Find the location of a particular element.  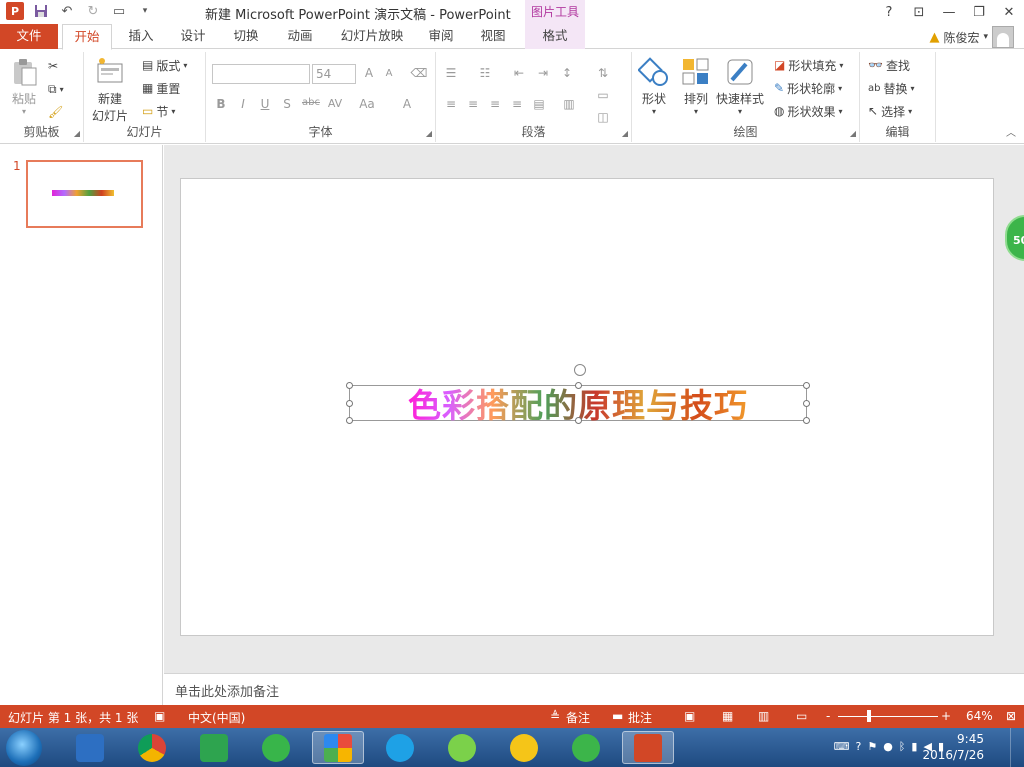

underline-button: U is located at coordinates (265, 104).